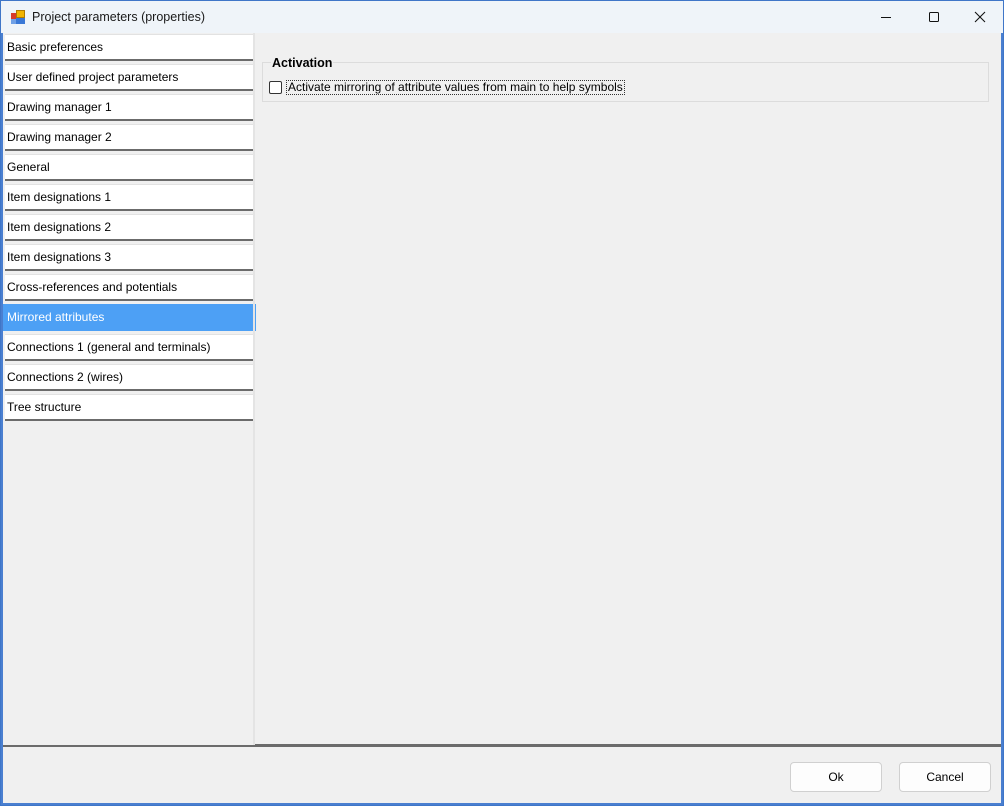 This screenshot has height=806, width=1004. I want to click on maximize-icon, so click(934, 17).